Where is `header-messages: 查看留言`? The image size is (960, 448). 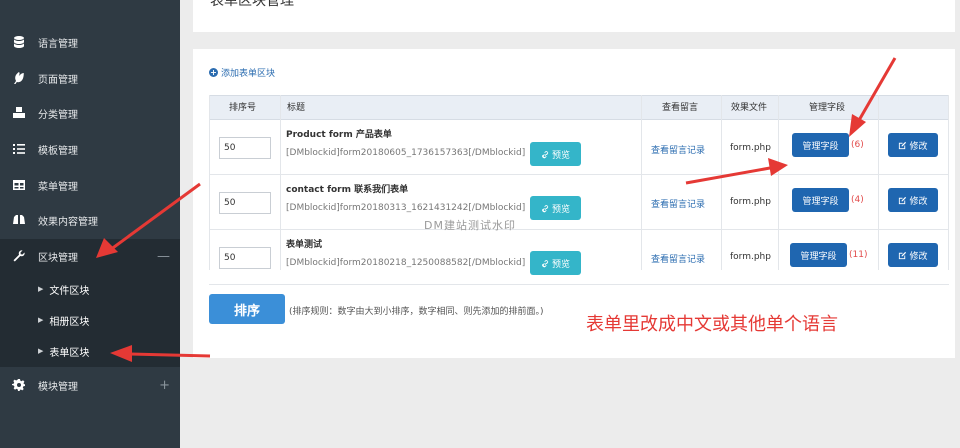 header-messages: 查看留言 is located at coordinates (680, 108).